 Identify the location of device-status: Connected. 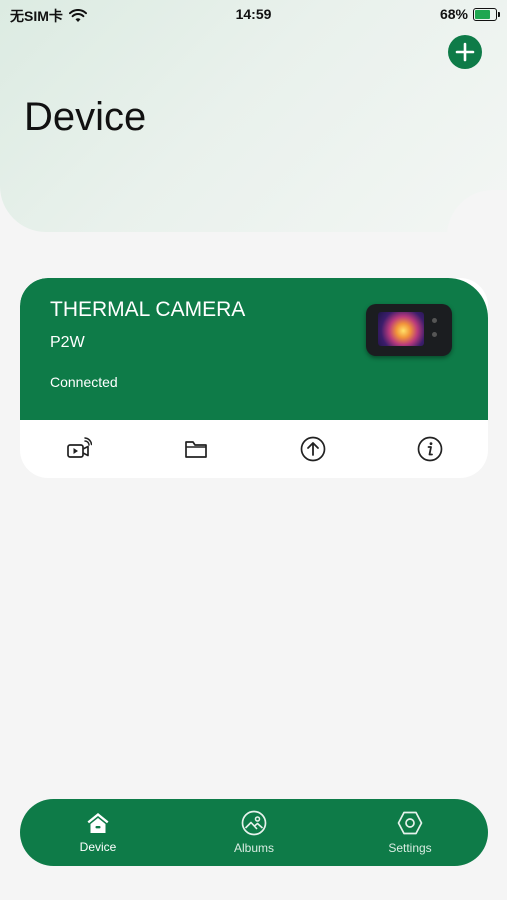
(84, 382).